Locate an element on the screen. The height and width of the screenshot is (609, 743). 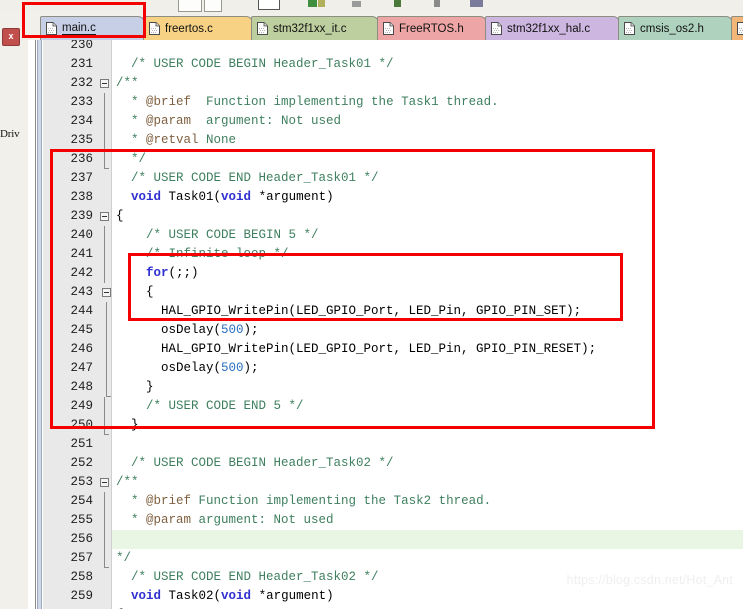
code-token: Task01( is located at coordinates (191, 197).